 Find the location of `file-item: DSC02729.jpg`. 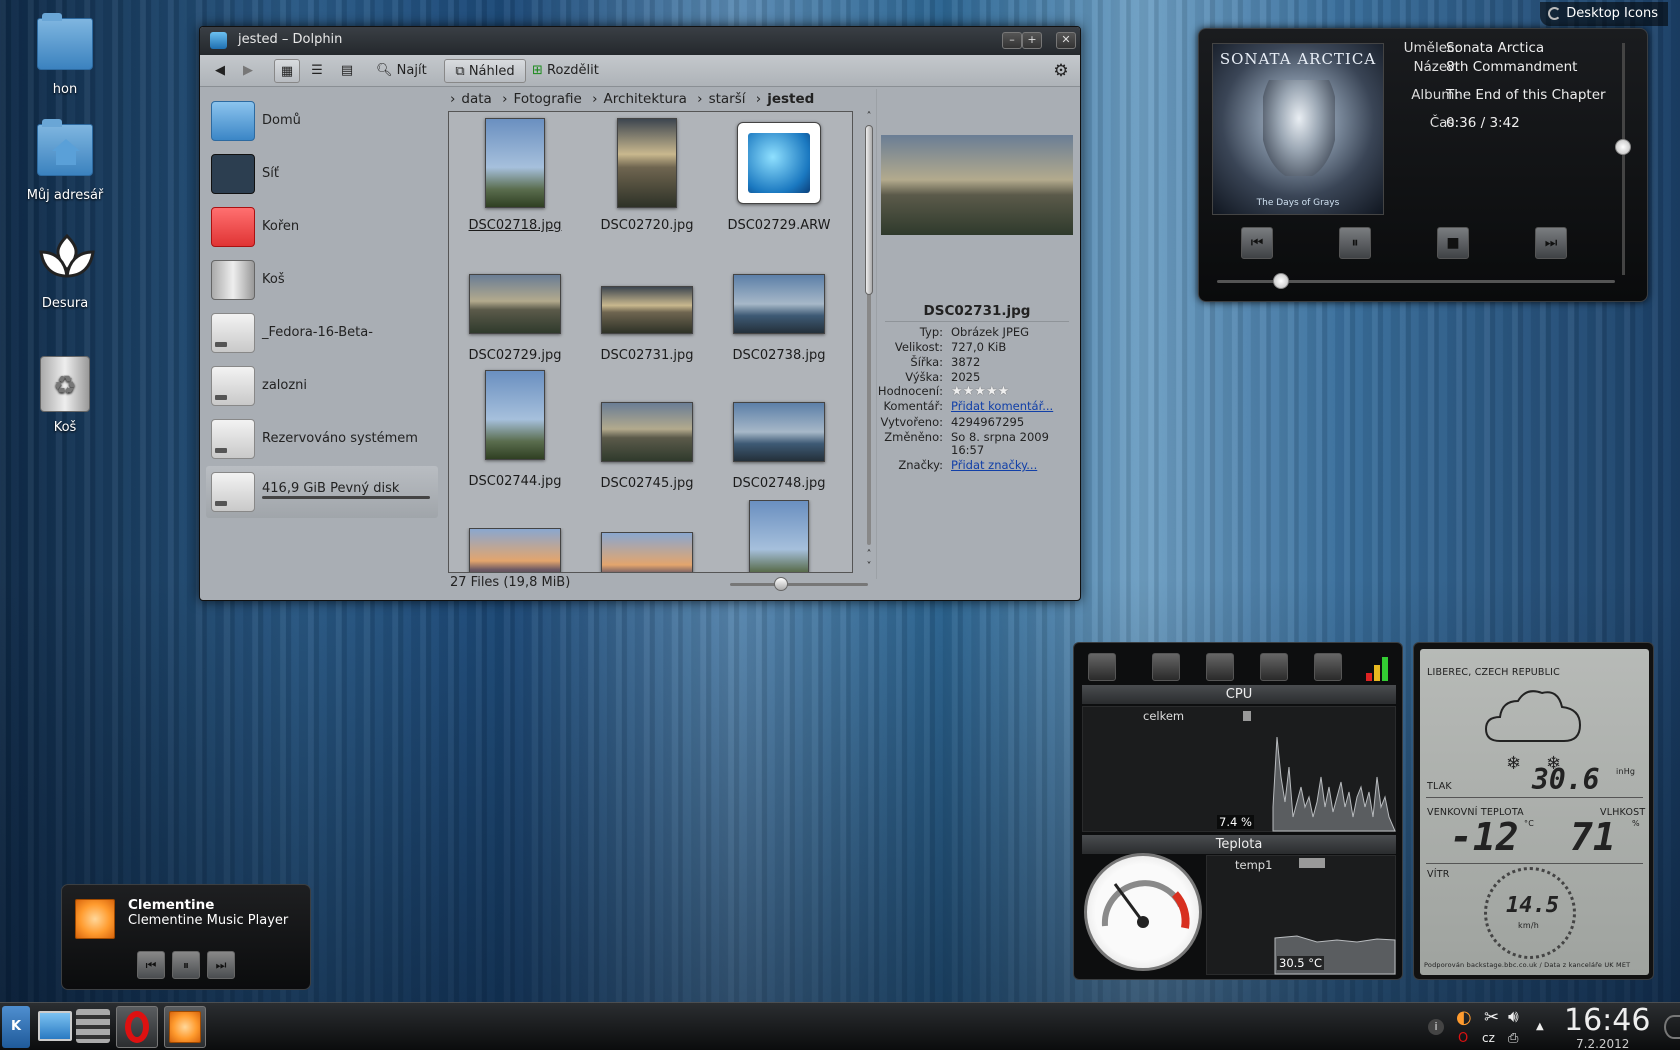

file-item: DSC02729.jpg is located at coordinates (515, 318).